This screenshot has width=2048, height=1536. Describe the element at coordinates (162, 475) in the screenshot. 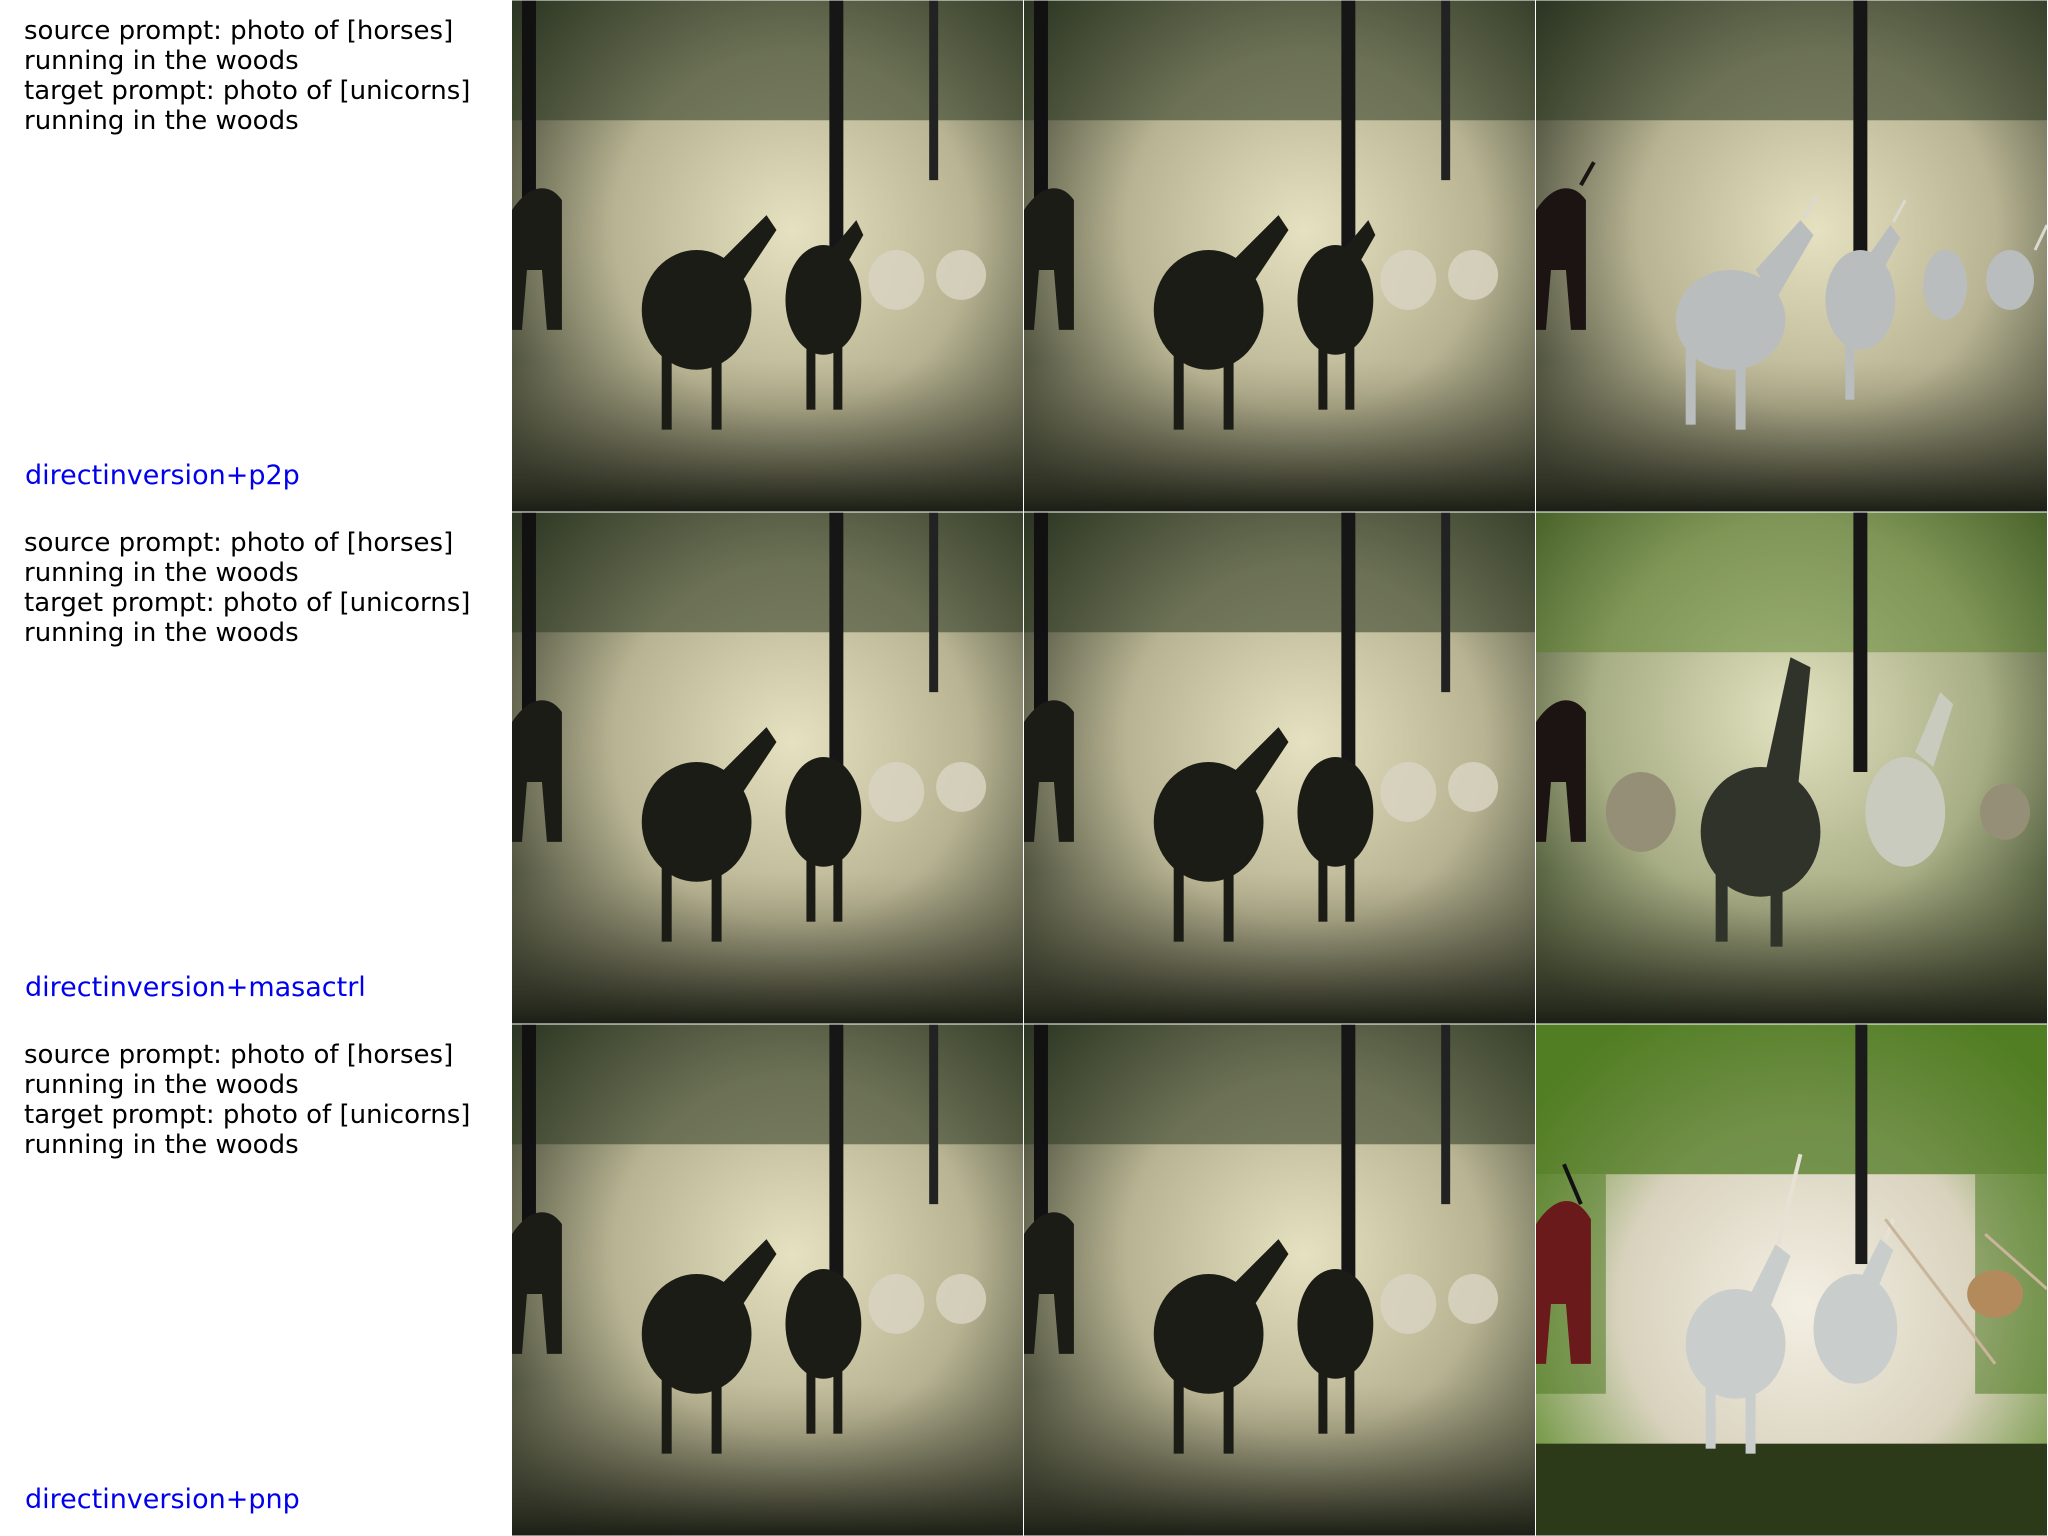

I see `method-label: directinversion+p2p` at that location.